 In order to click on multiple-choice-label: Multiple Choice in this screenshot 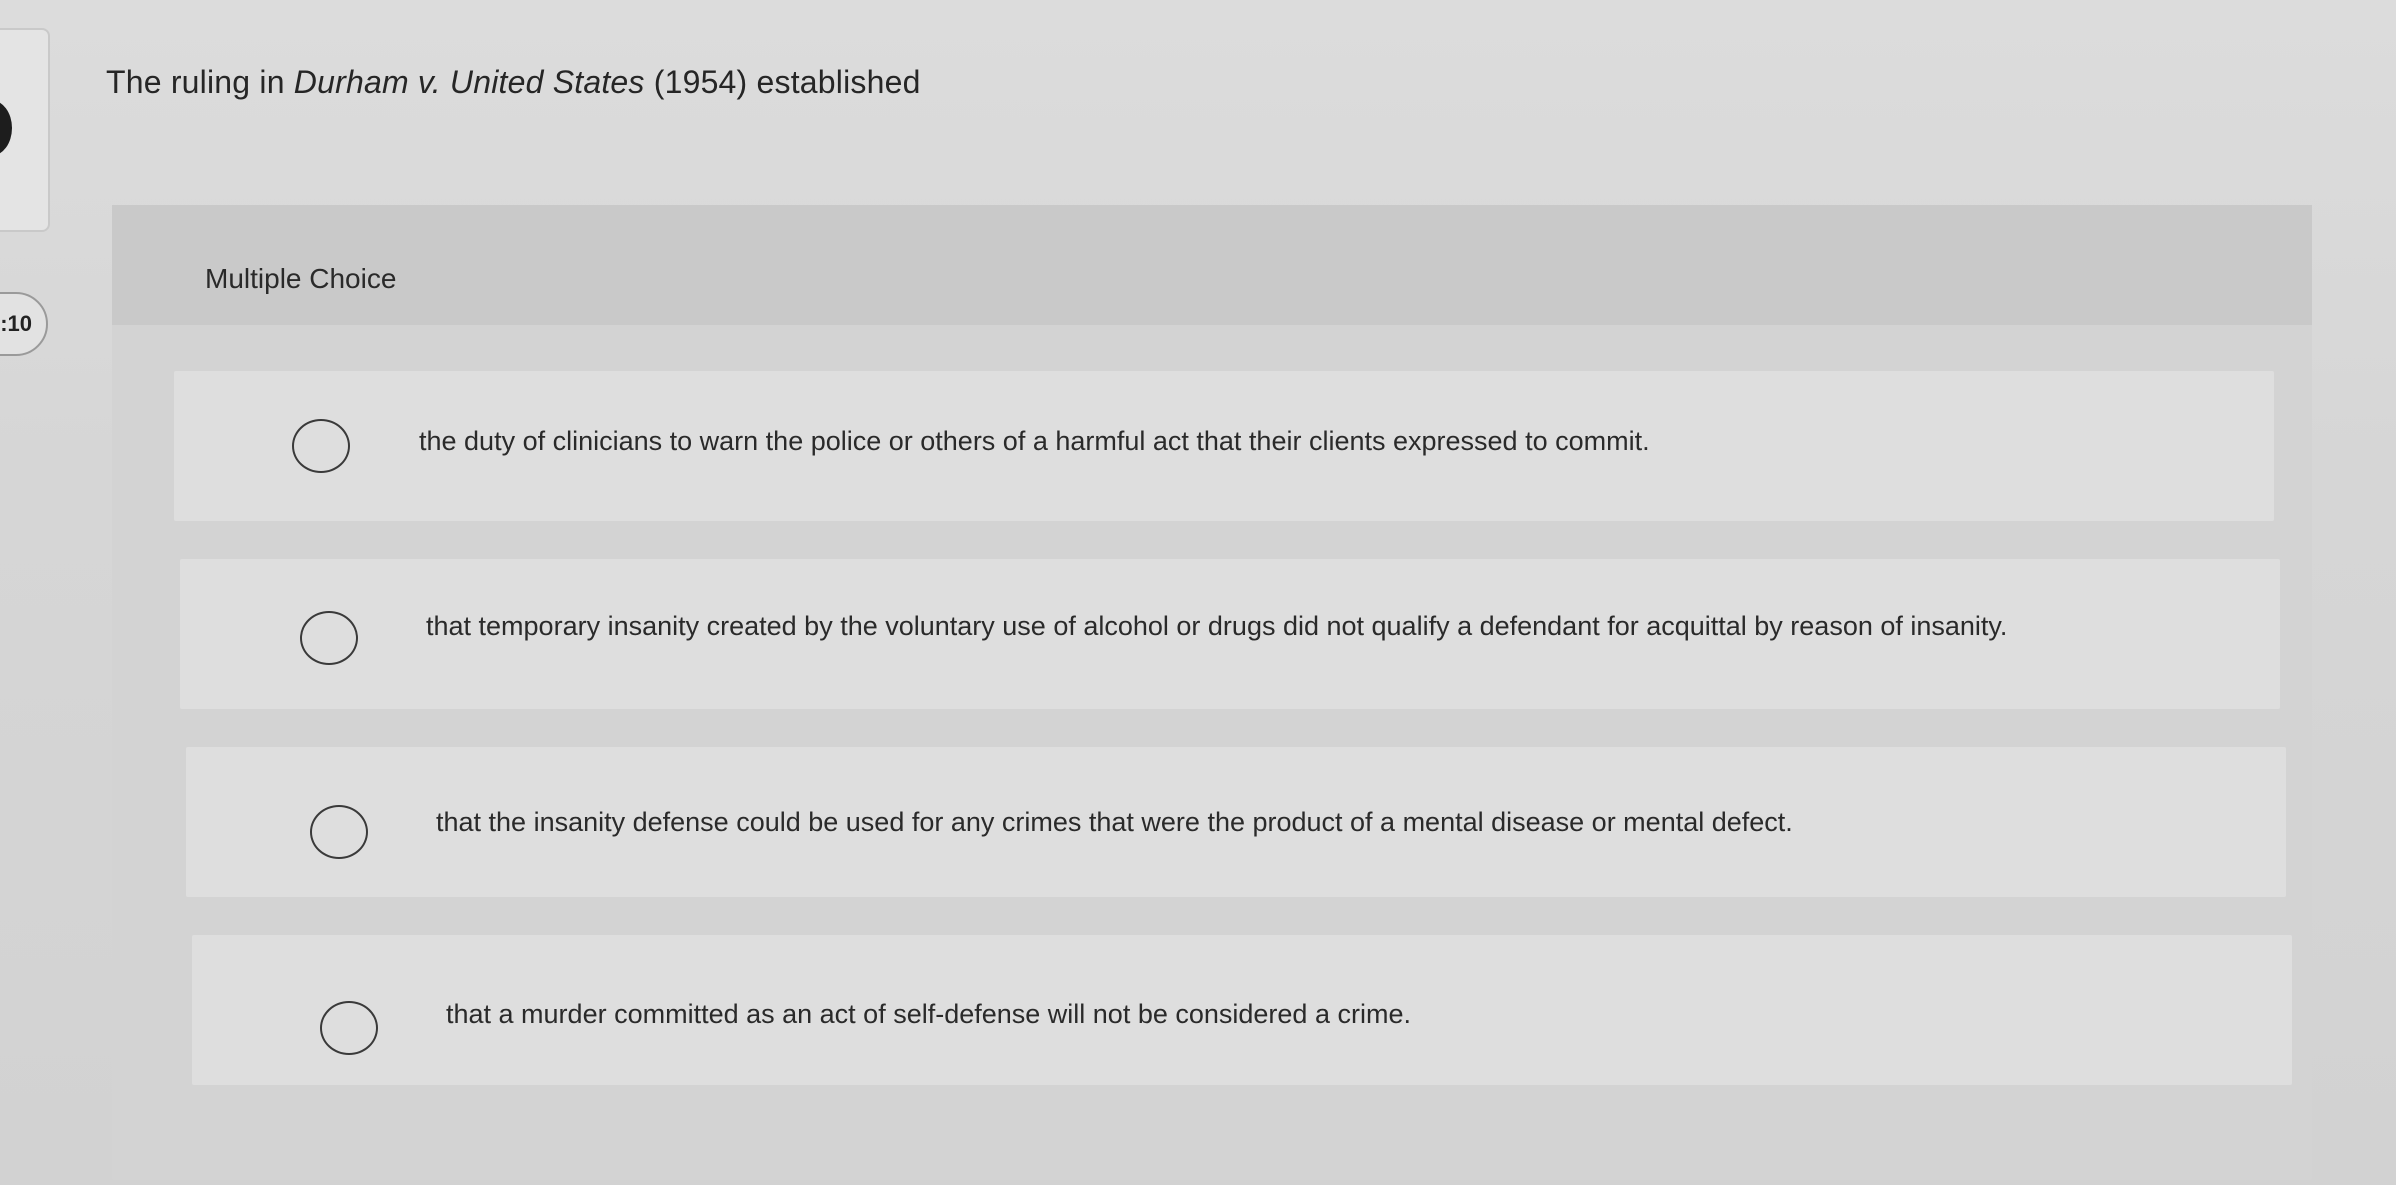, I will do `click(301, 278)`.